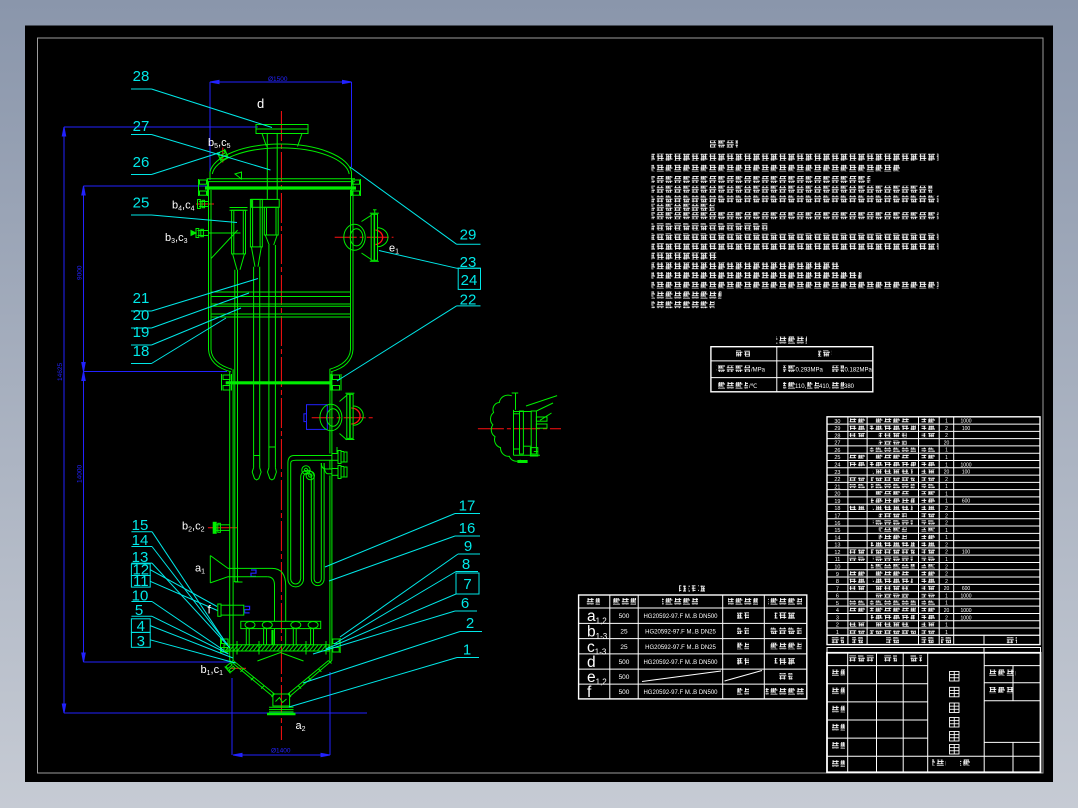 This screenshot has width=1078, height=808. What do you see at coordinates (260, 103) in the screenshot?
I see `svg-text: d` at bounding box center [260, 103].